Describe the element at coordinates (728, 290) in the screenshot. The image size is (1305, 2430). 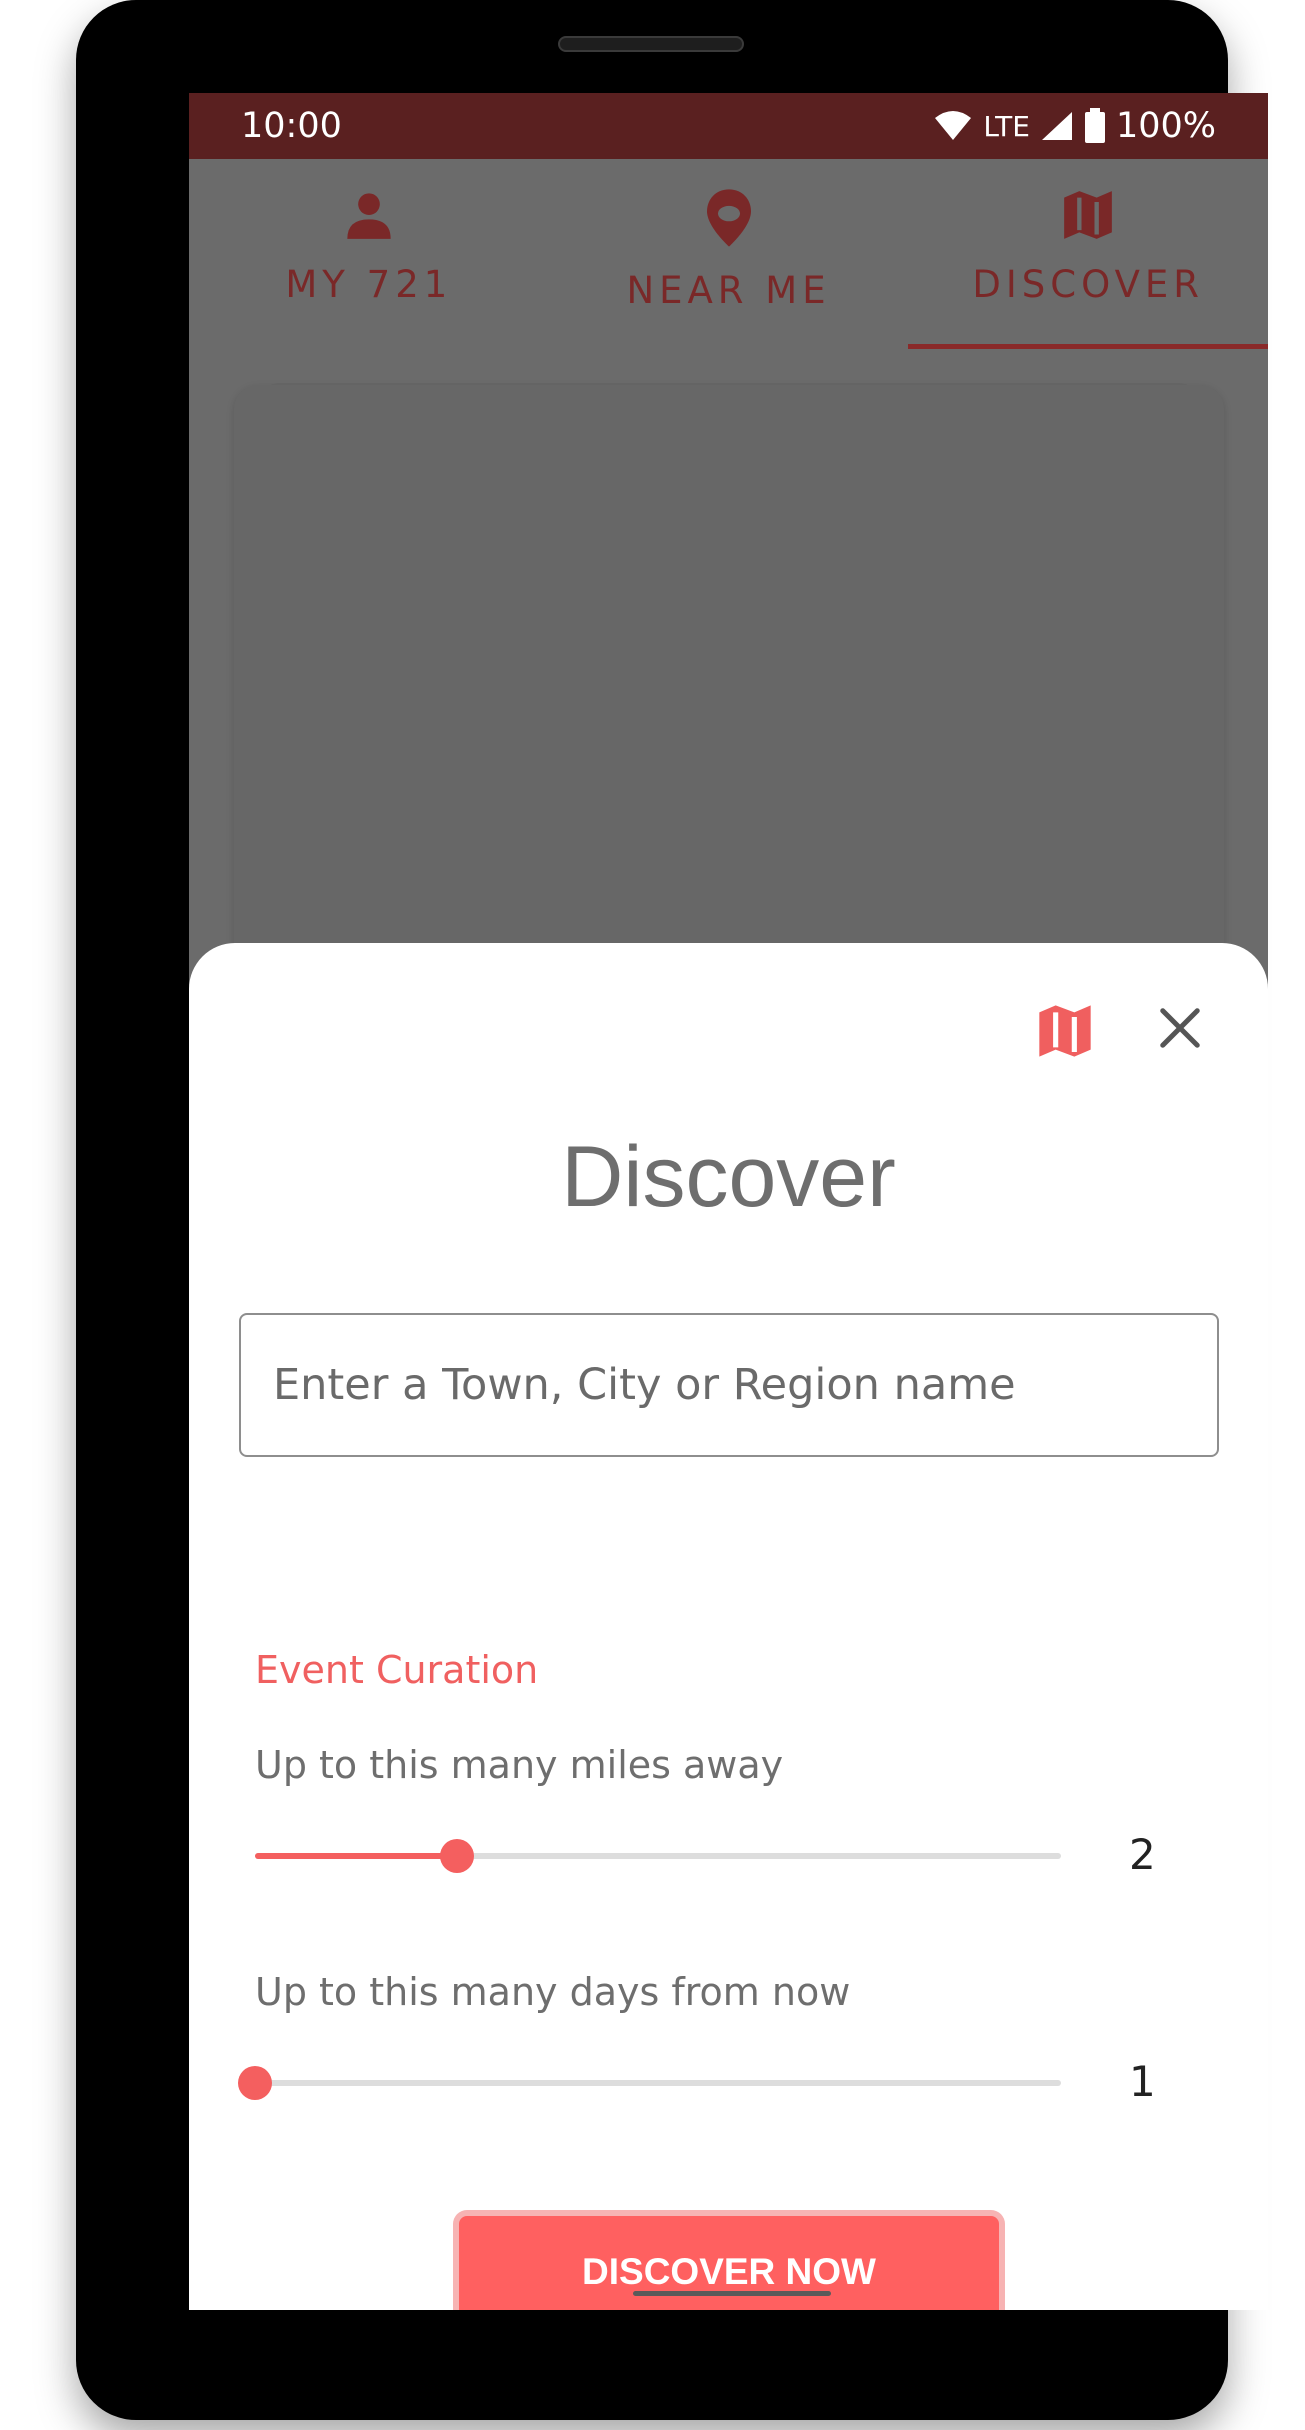
I see `tab-label: NEAR ME` at that location.